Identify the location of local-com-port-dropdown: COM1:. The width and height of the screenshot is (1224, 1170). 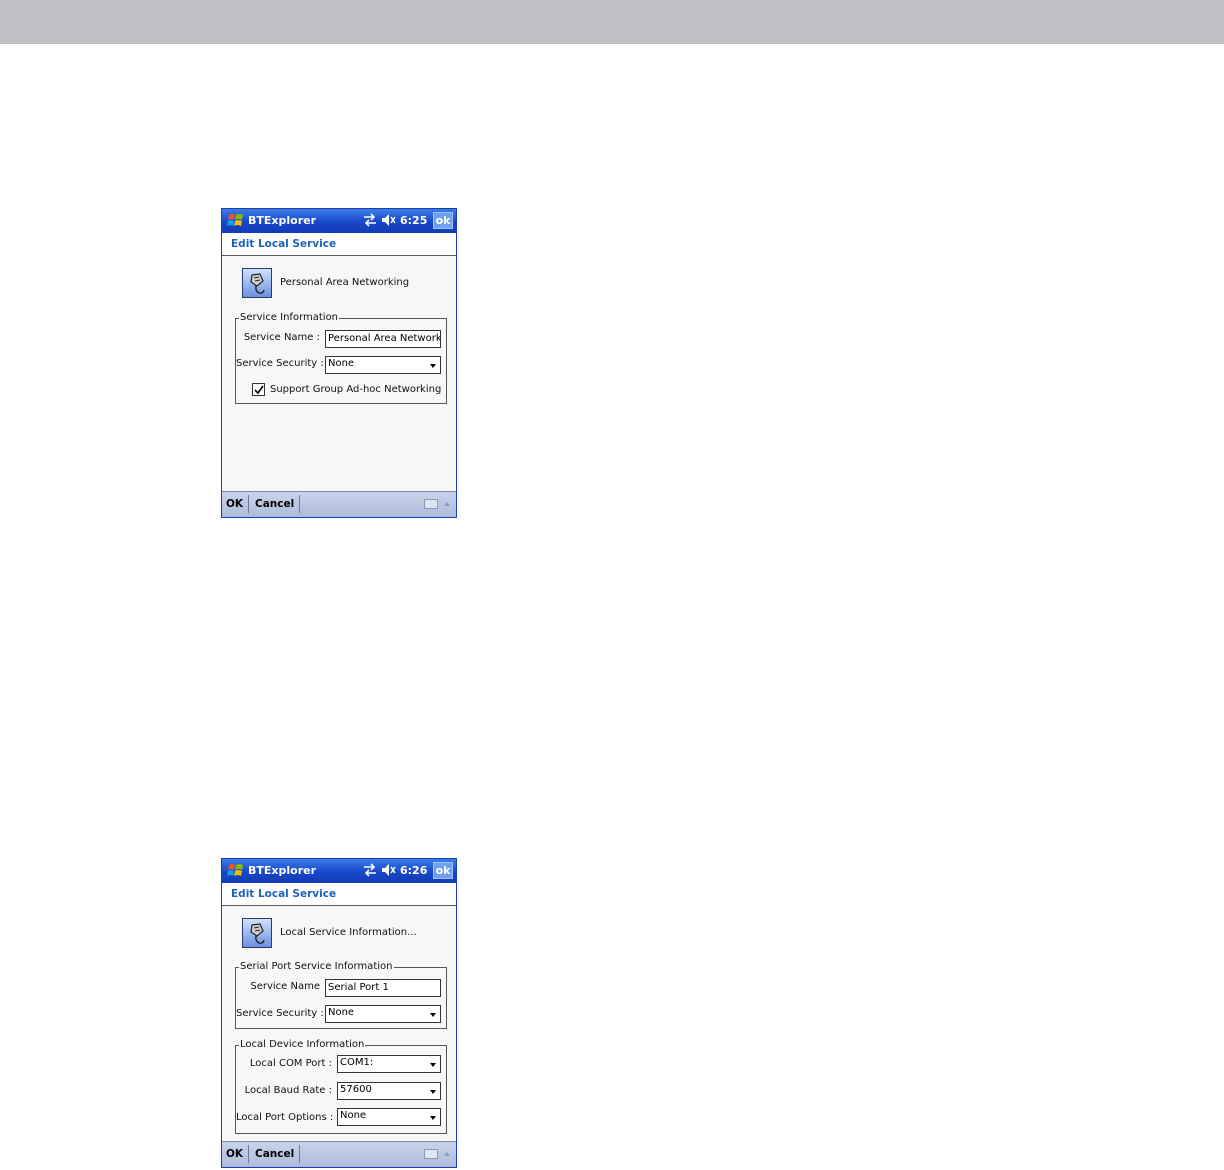
(389, 1064).